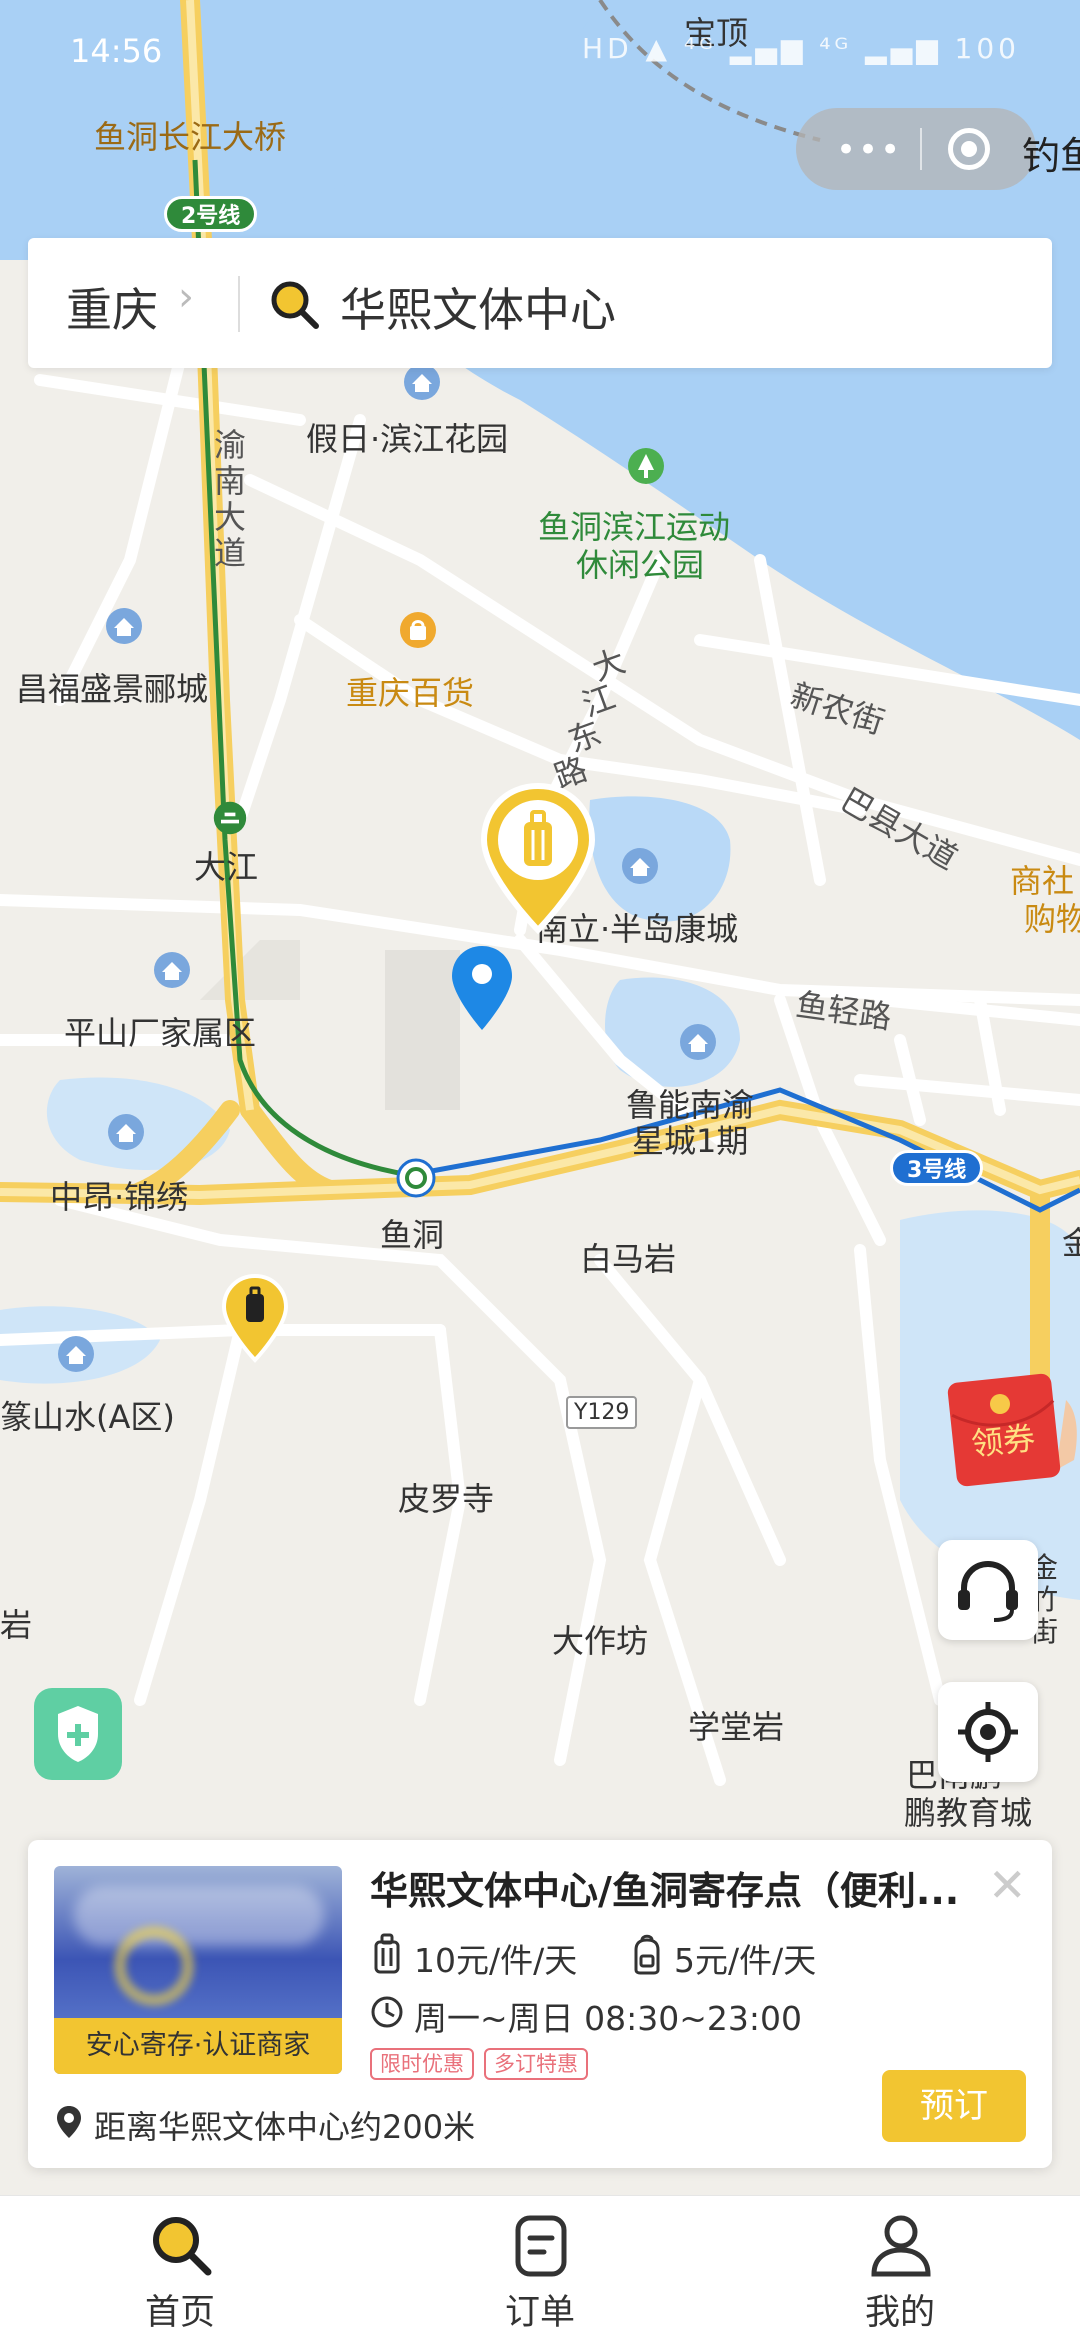  Describe the element at coordinates (801, 48) in the screenshot. I see `status-icons: HD ▲ ⁴ᴳ ▂▄▆ ⁴ᴳ ▂▄▆ 100` at that location.